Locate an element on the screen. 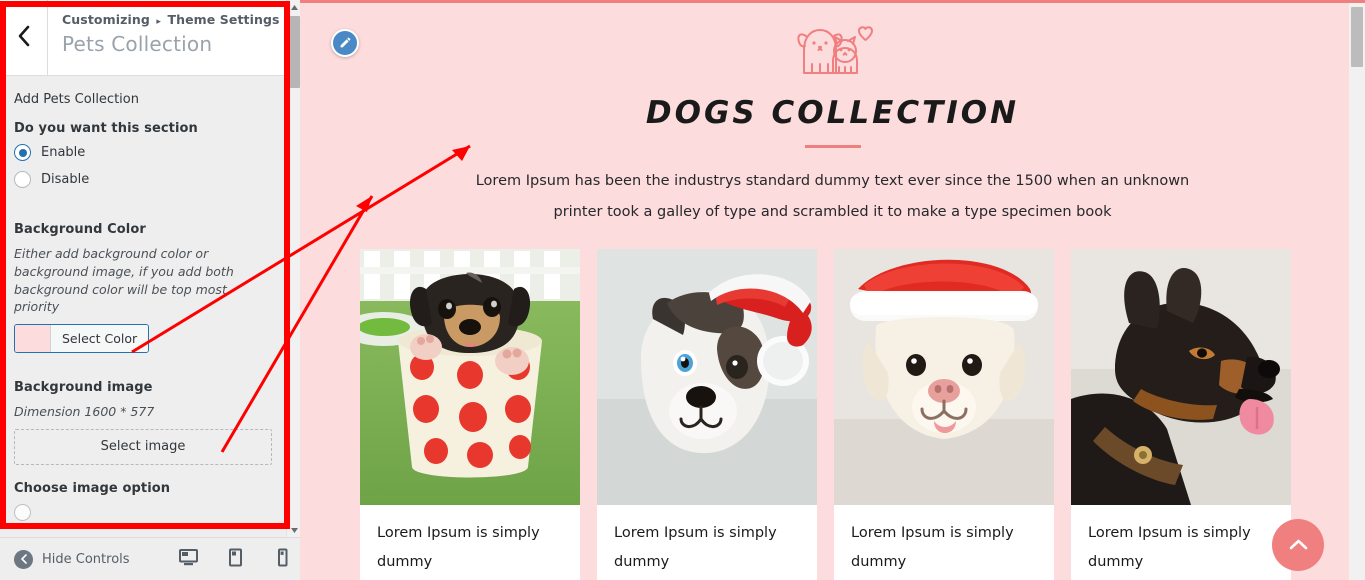 The image size is (1365, 580). desktop-preview-button is located at coordinates (188, 559).